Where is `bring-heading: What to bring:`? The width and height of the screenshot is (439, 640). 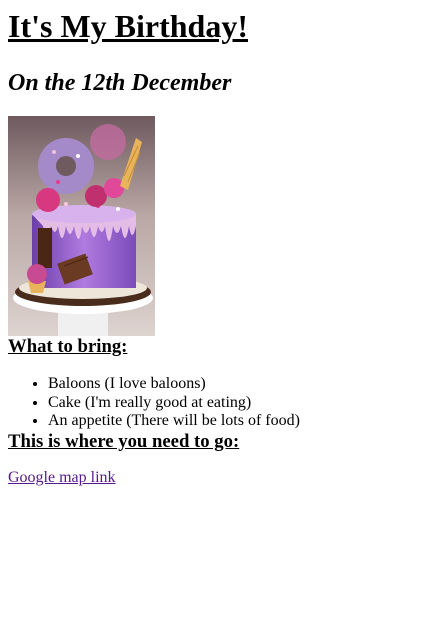 bring-heading: What to bring: is located at coordinates (68, 346).